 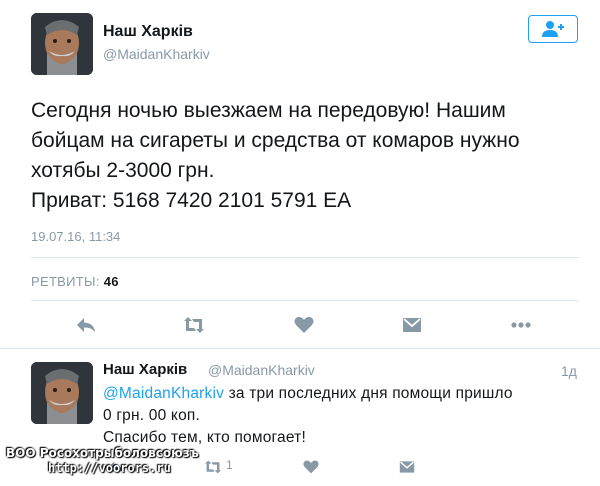 What do you see at coordinates (145, 369) in the screenshot?
I see `reply-author-name: Наш Харків` at bounding box center [145, 369].